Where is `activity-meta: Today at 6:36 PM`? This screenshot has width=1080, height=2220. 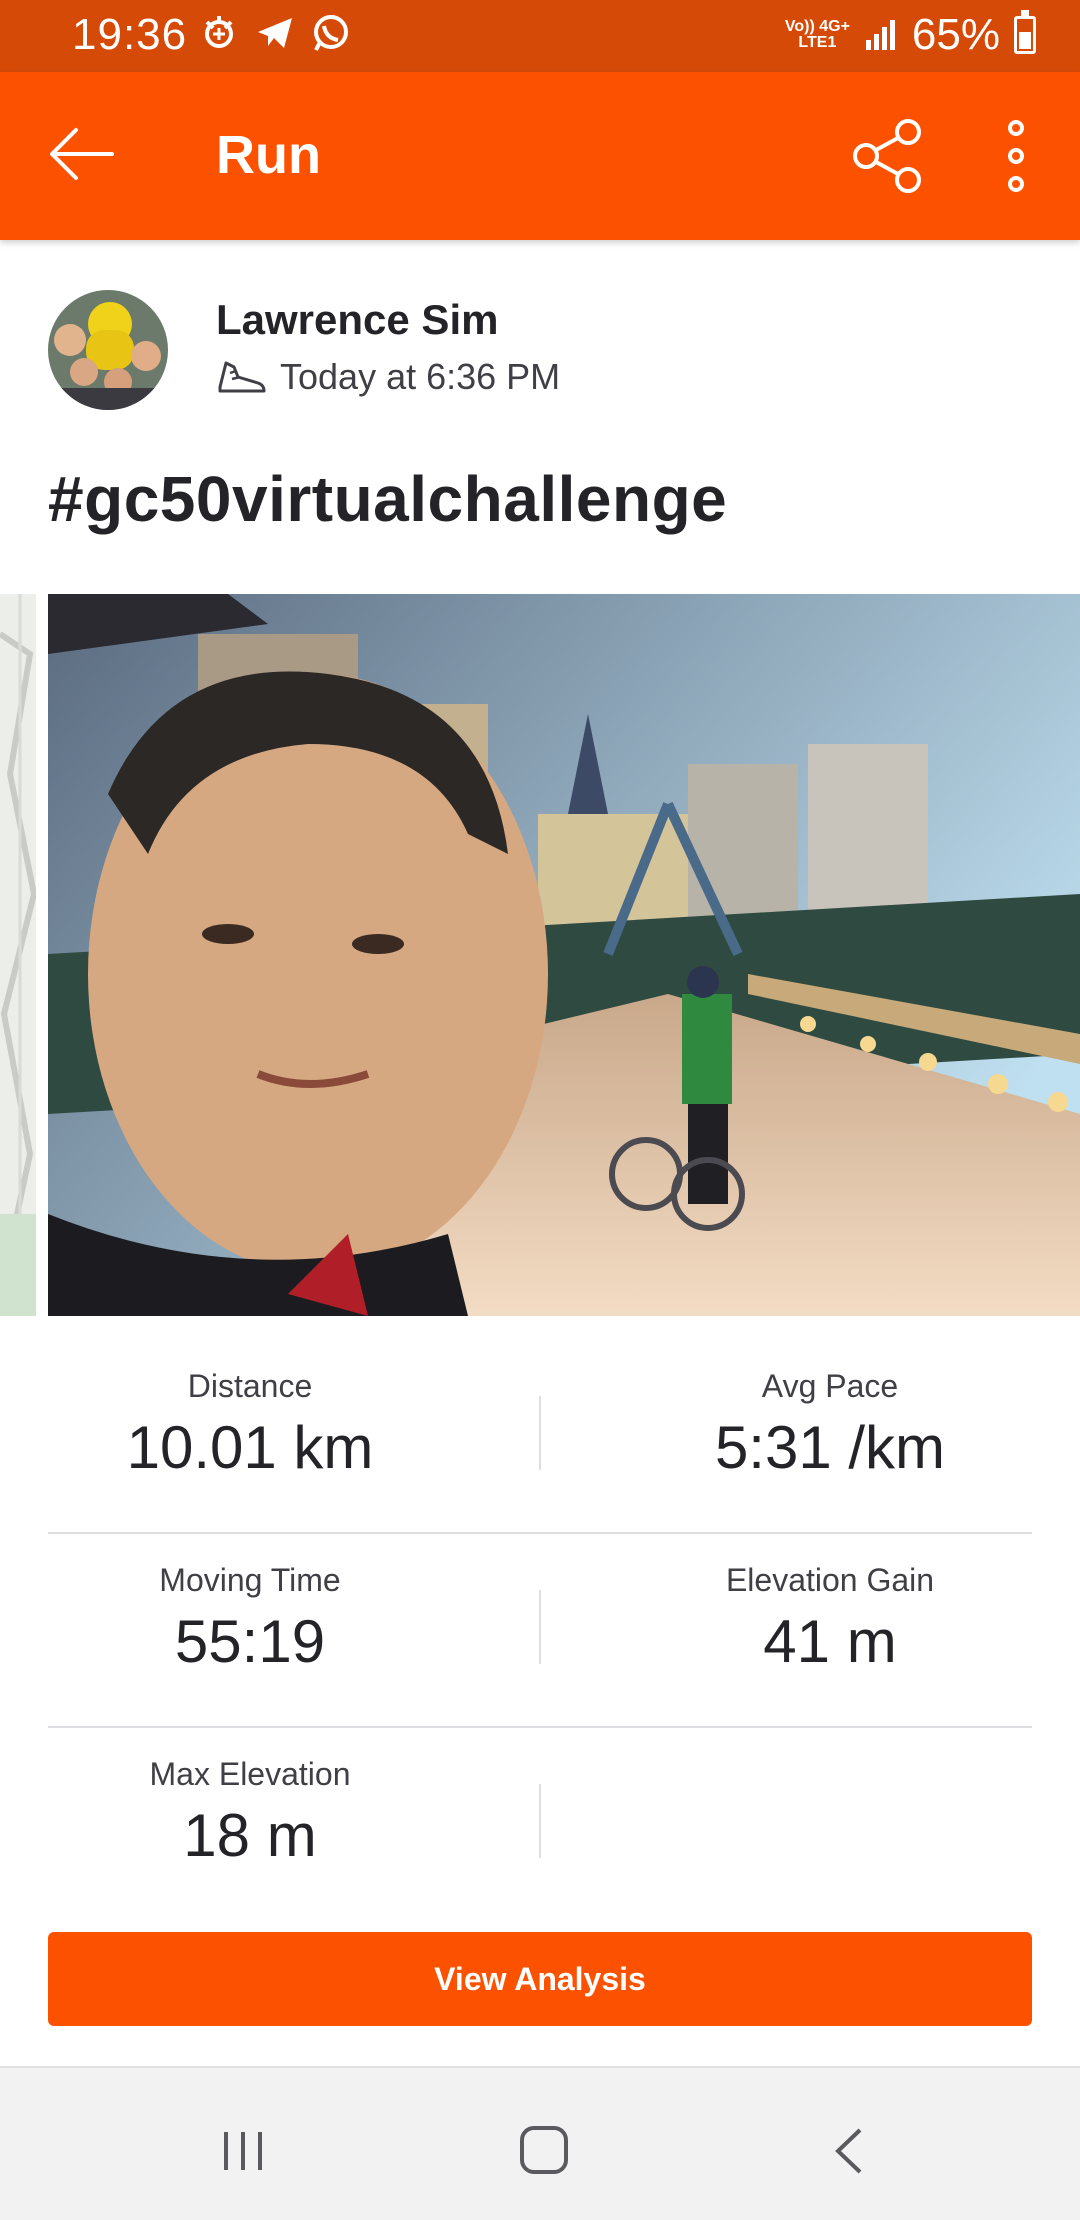
activity-meta: Today at 6:36 PM is located at coordinates (388, 377).